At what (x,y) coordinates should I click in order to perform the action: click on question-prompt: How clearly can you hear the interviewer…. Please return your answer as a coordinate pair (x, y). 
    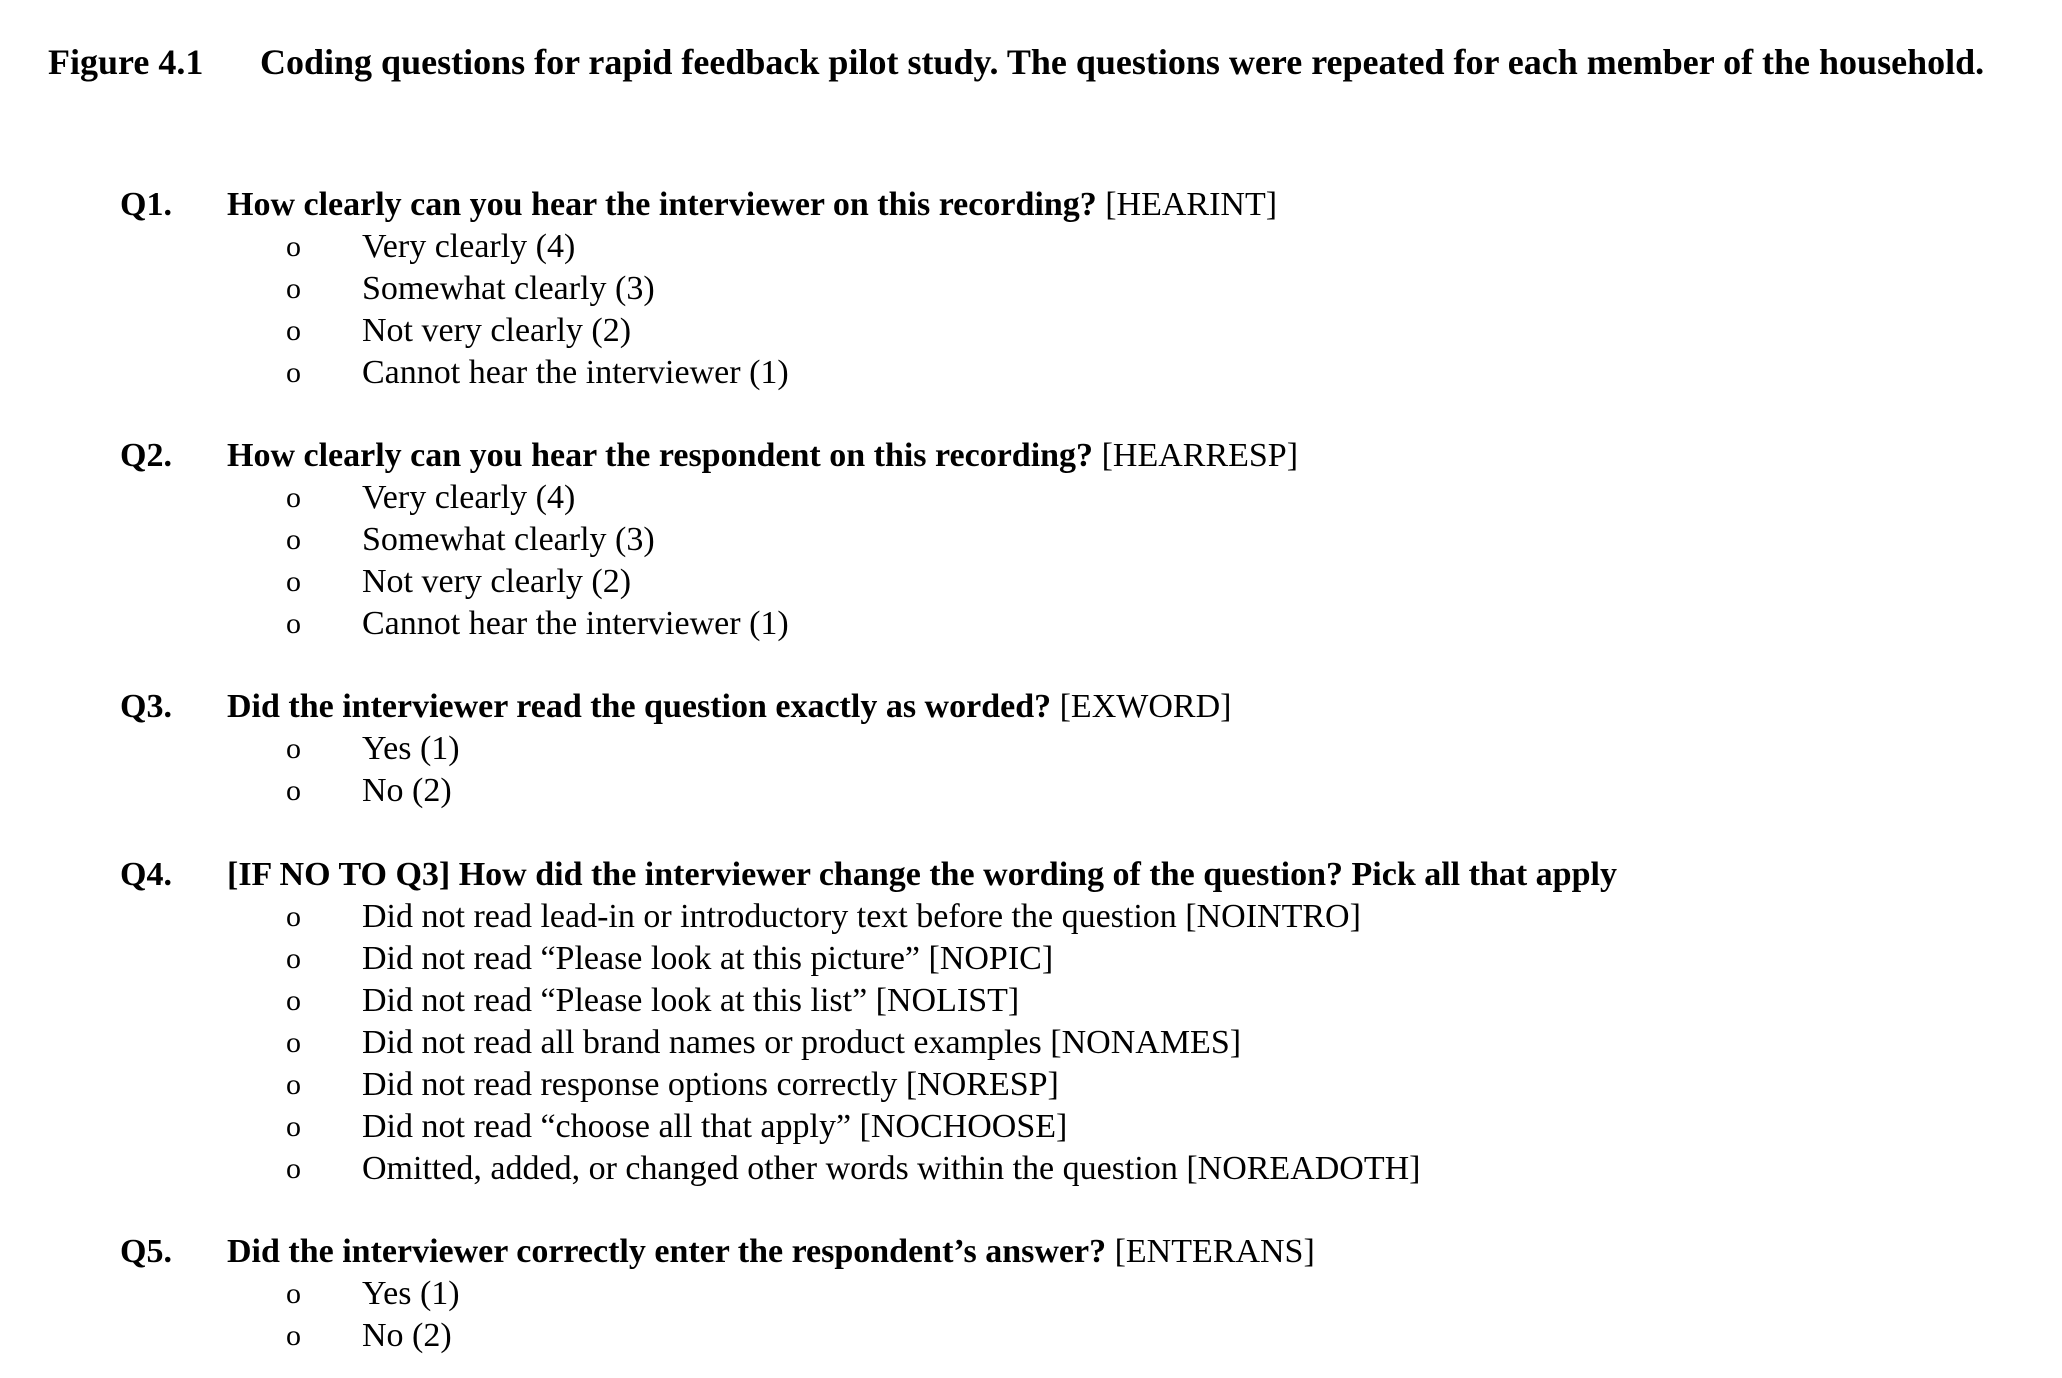
    Looking at the image, I should click on (662, 204).